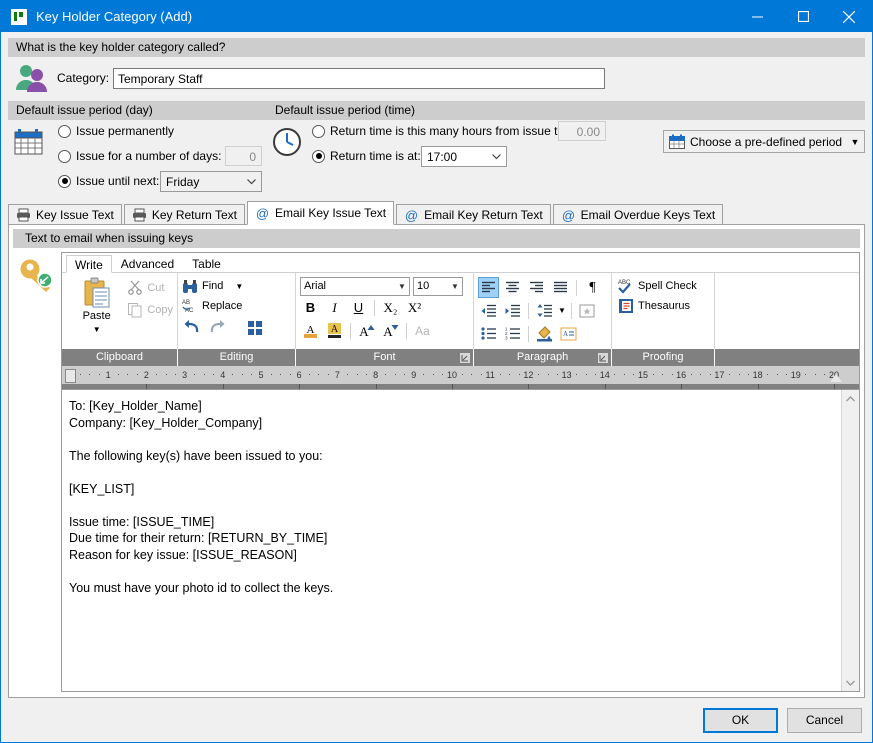 The height and width of the screenshot is (743, 873). Describe the element at coordinates (587, 310) in the screenshot. I see `borders-icon` at that location.